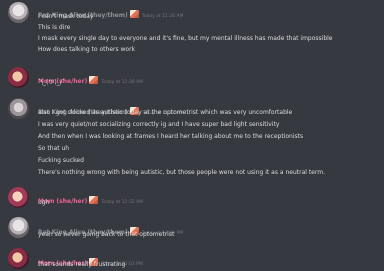 The width and height of the screenshot is (384, 271). What do you see at coordinates (54, 148) in the screenshot?
I see `message-text: So that uh` at bounding box center [54, 148].